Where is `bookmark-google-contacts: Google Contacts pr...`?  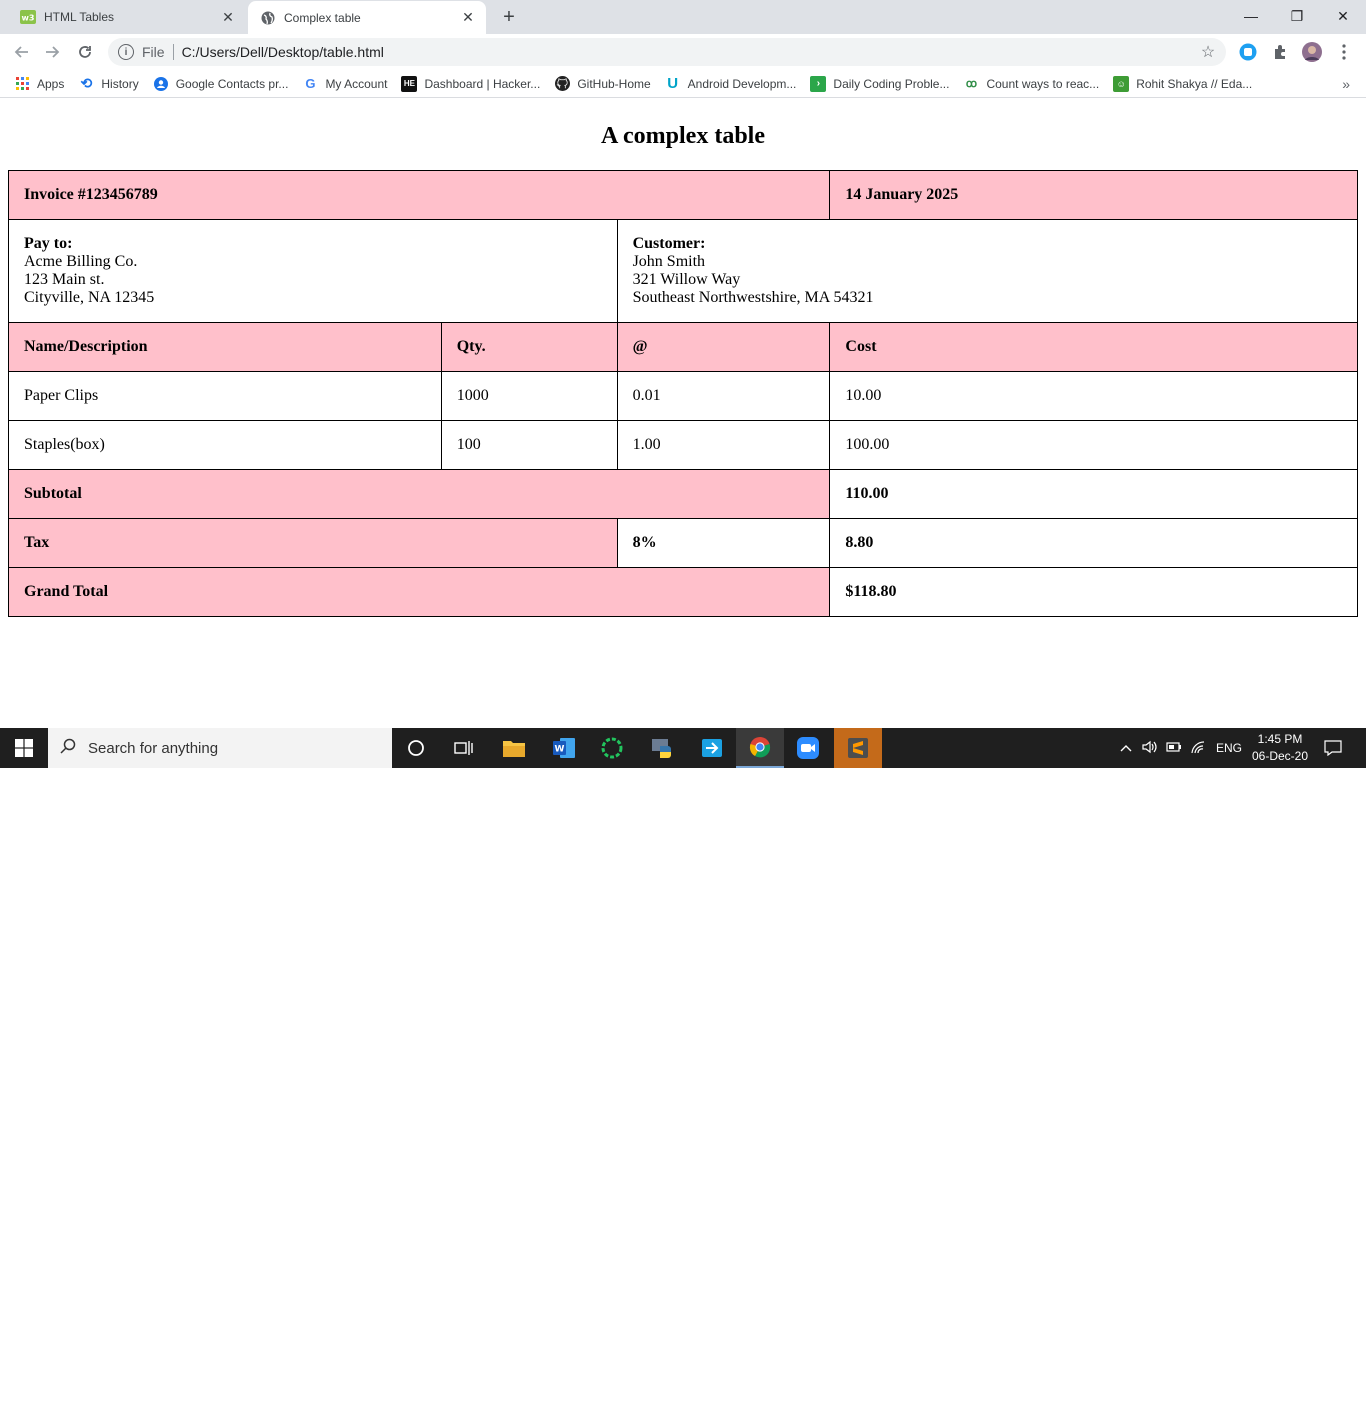 bookmark-google-contacts: Google Contacts pr... is located at coordinates (220, 84).